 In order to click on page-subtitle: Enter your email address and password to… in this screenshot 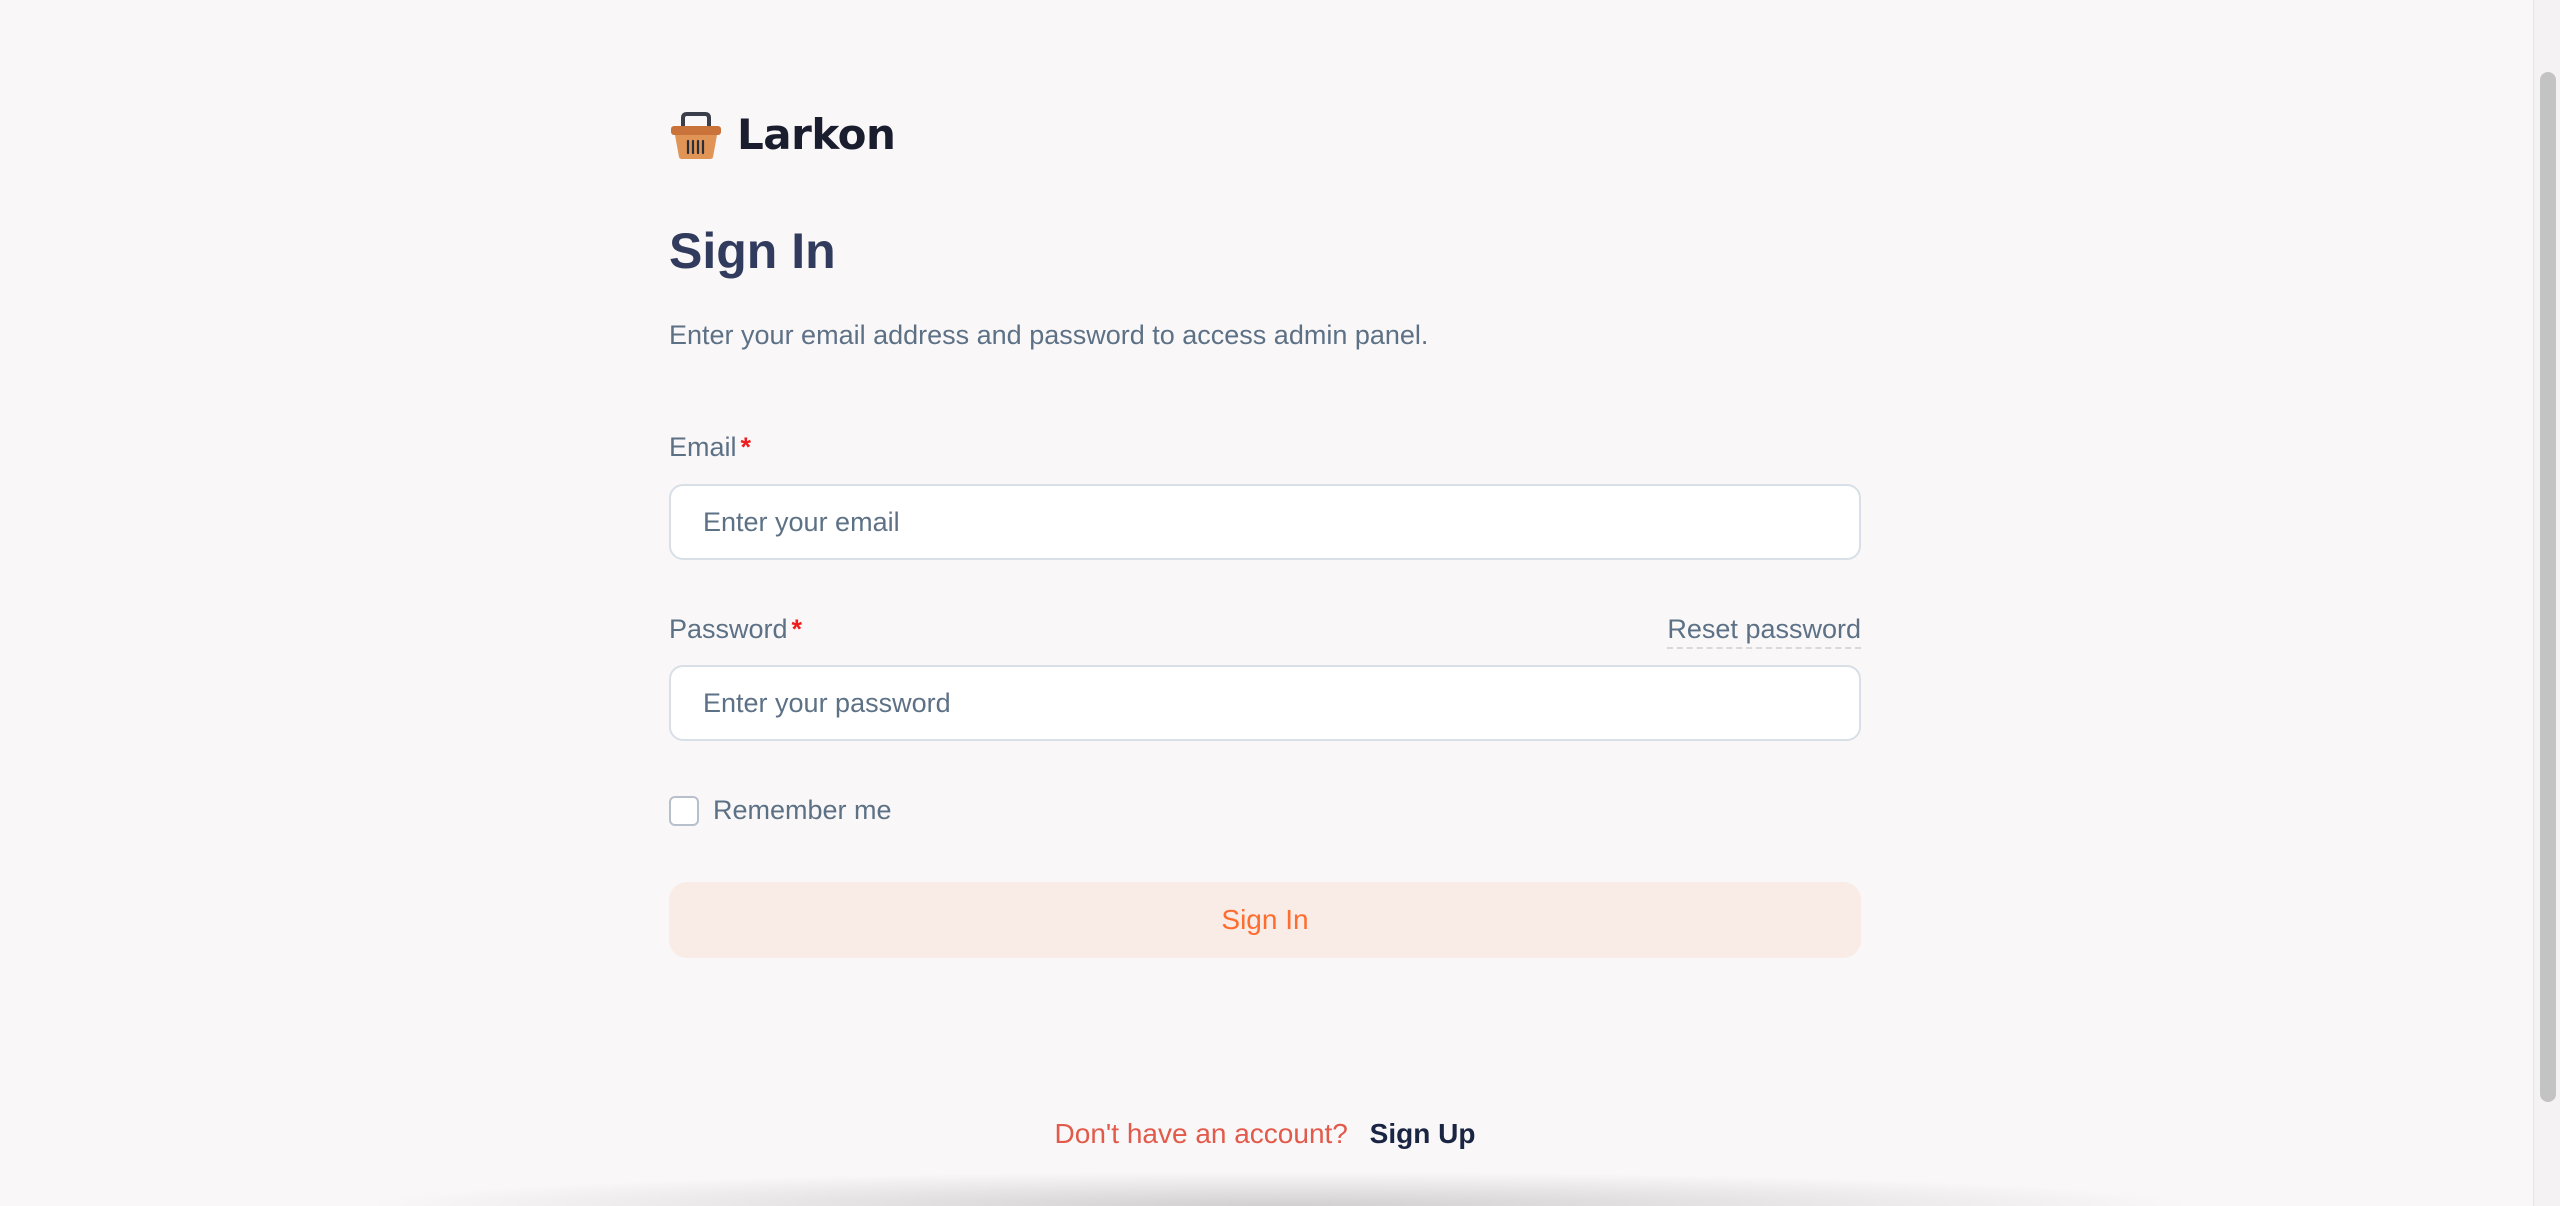, I will do `click(1049, 335)`.